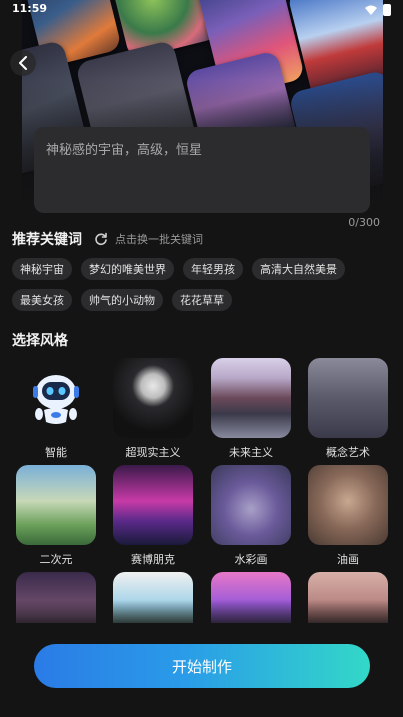 Image resolution: width=403 pixels, height=717 pixels. I want to click on style-item-futurism: 未来主义, so click(251, 409).